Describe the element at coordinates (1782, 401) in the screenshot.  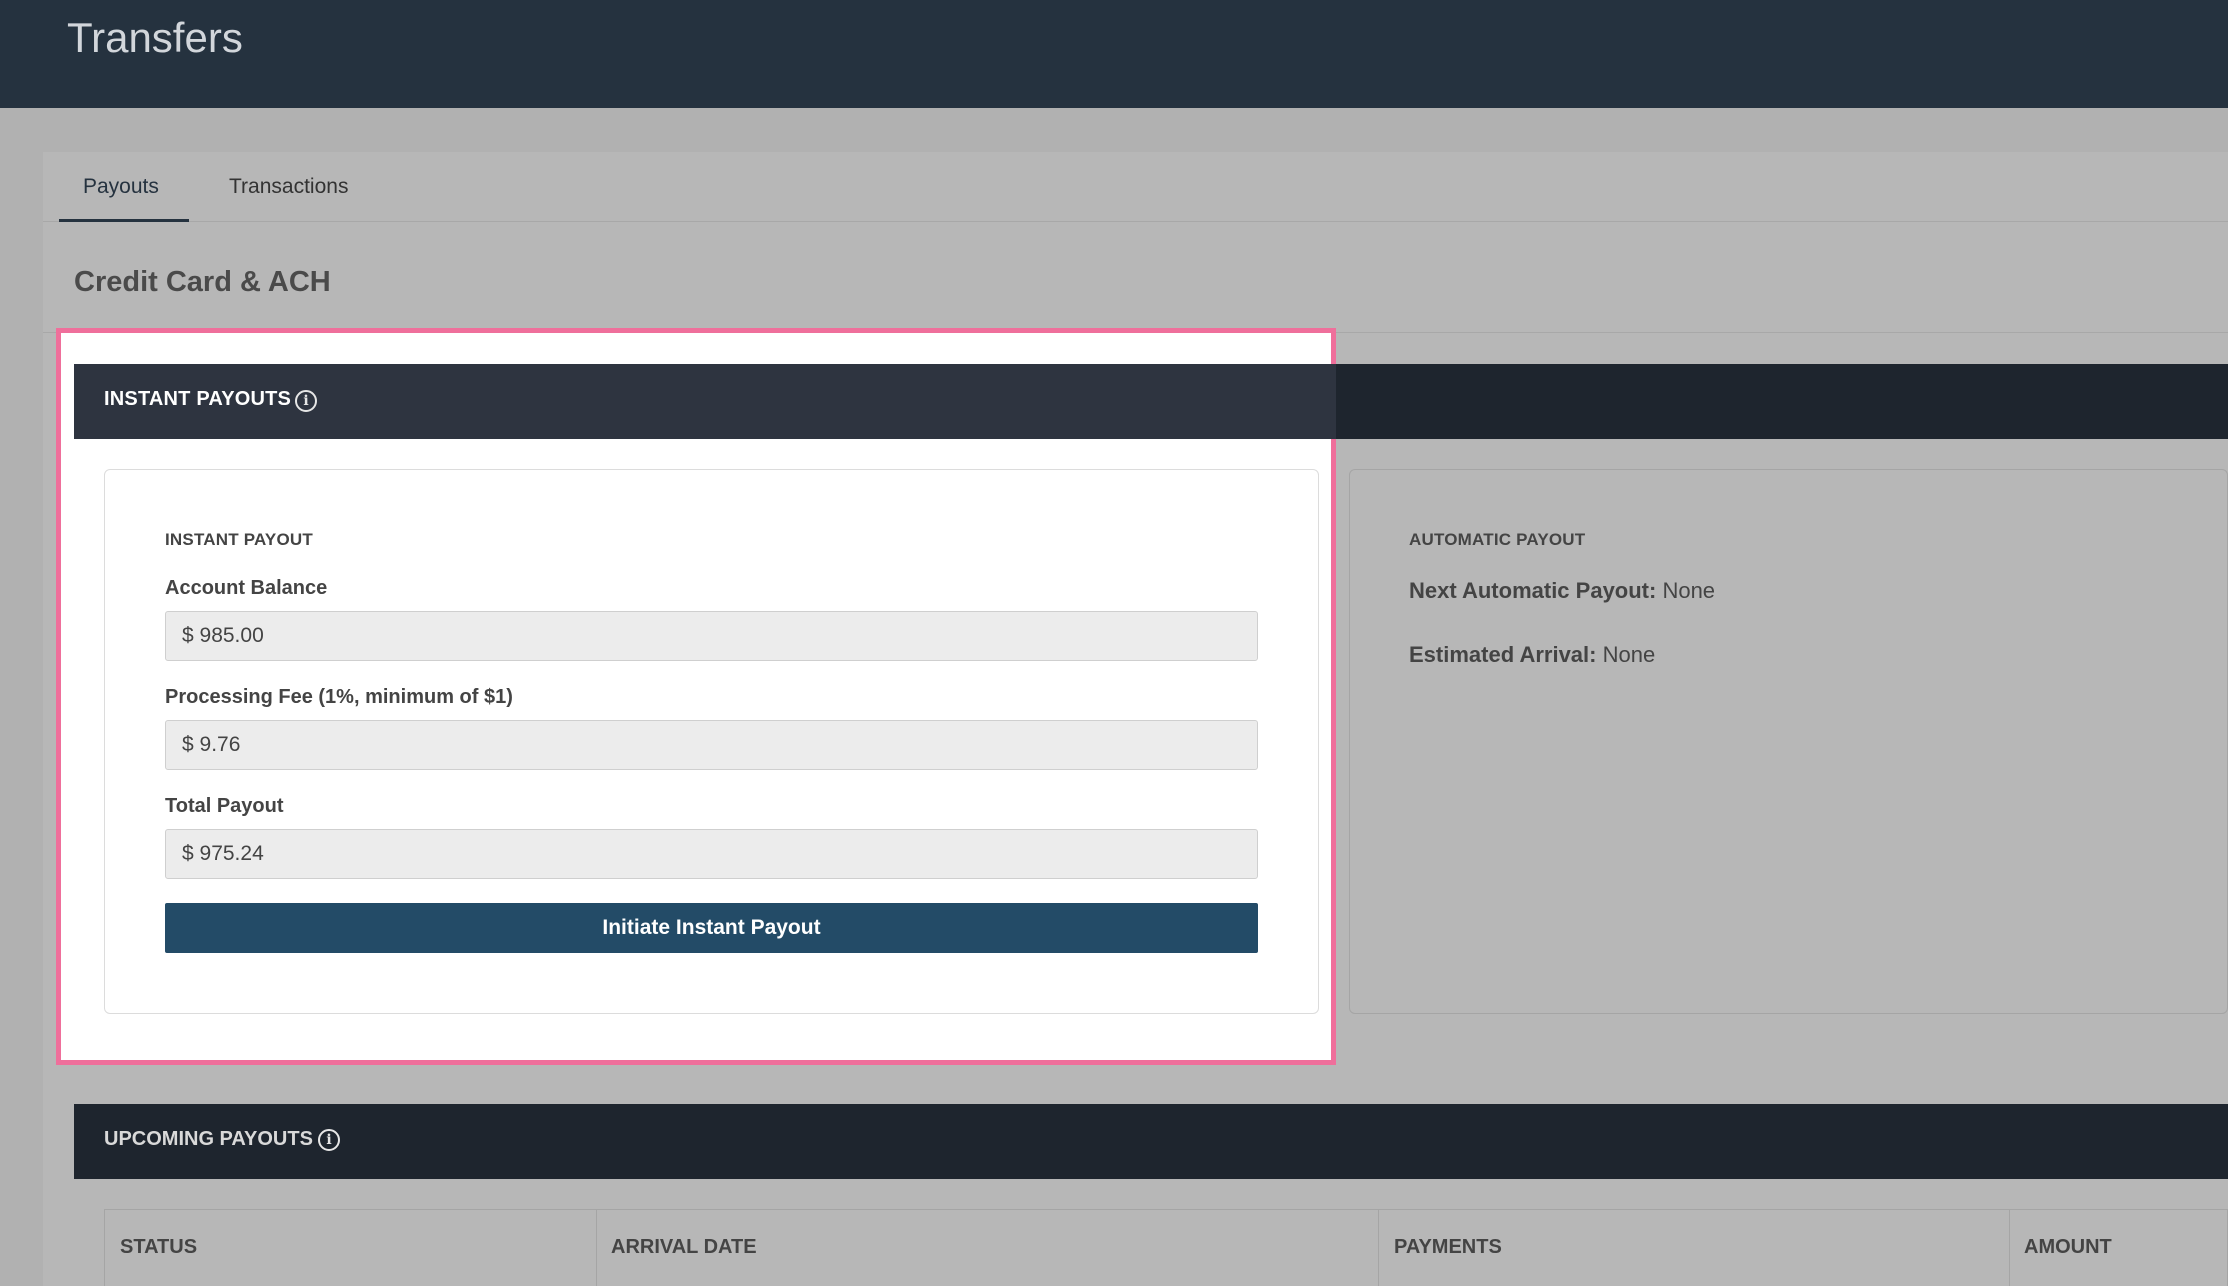
I see `panel-header-bar` at that location.